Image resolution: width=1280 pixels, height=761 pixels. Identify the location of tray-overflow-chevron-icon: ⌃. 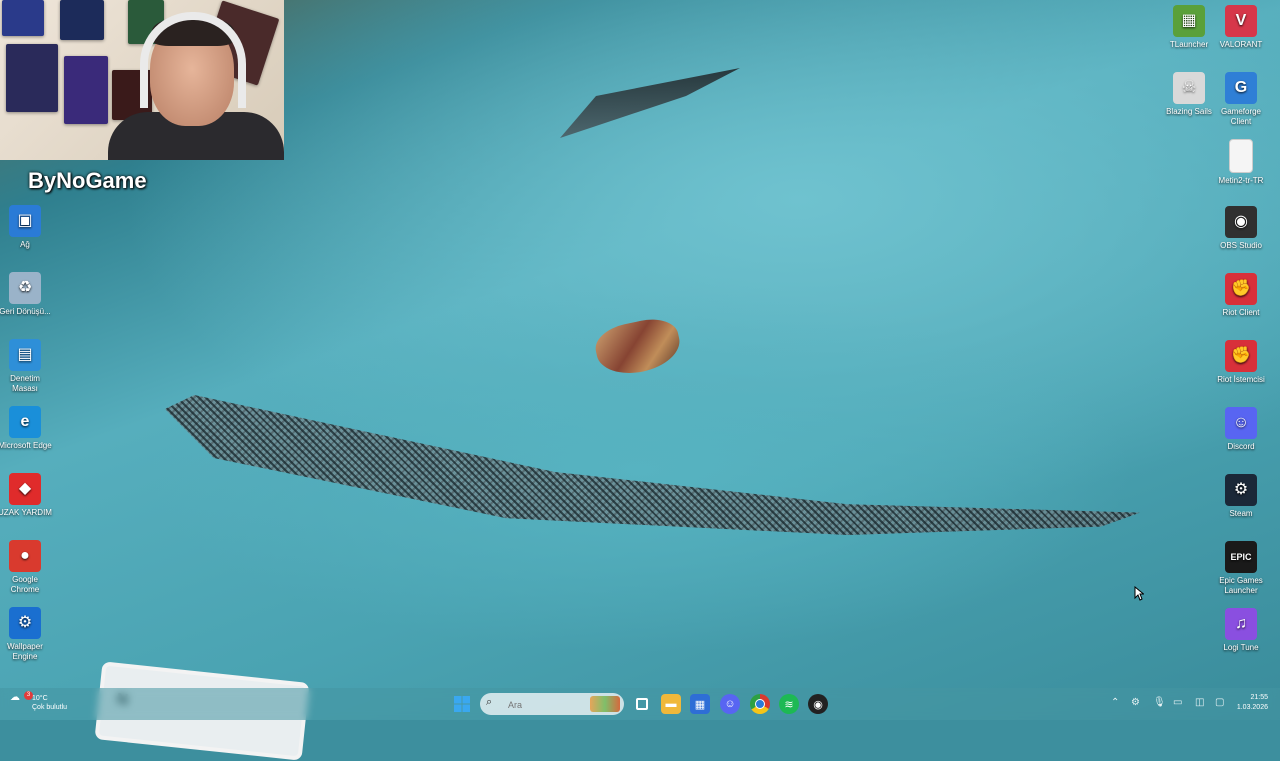
(1115, 702).